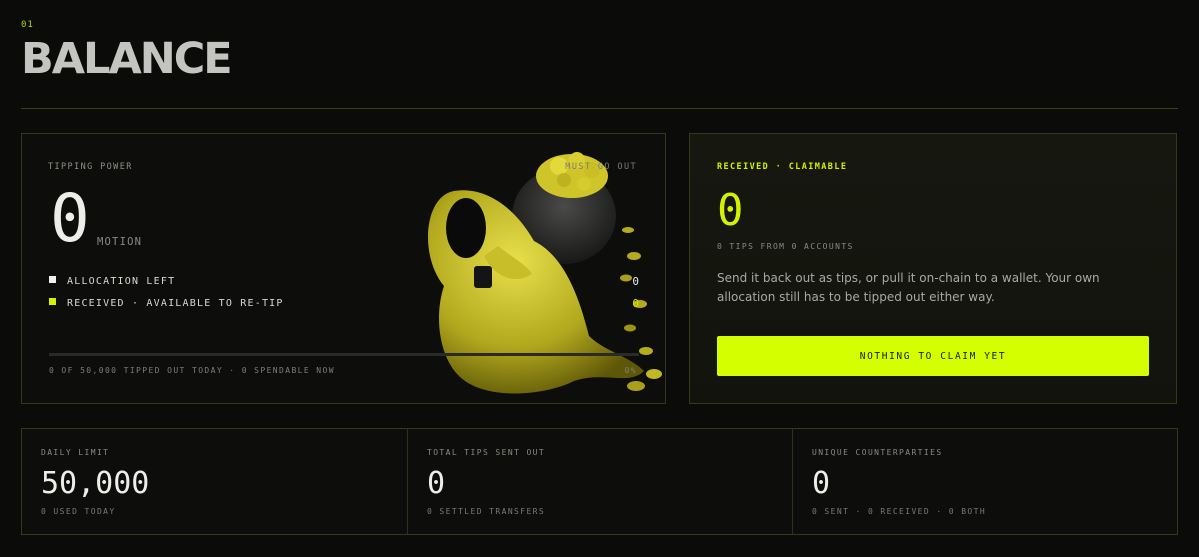 The image size is (1199, 557). Describe the element at coordinates (635, 281) in the screenshot. I see `allocation-left-value: 0` at that location.